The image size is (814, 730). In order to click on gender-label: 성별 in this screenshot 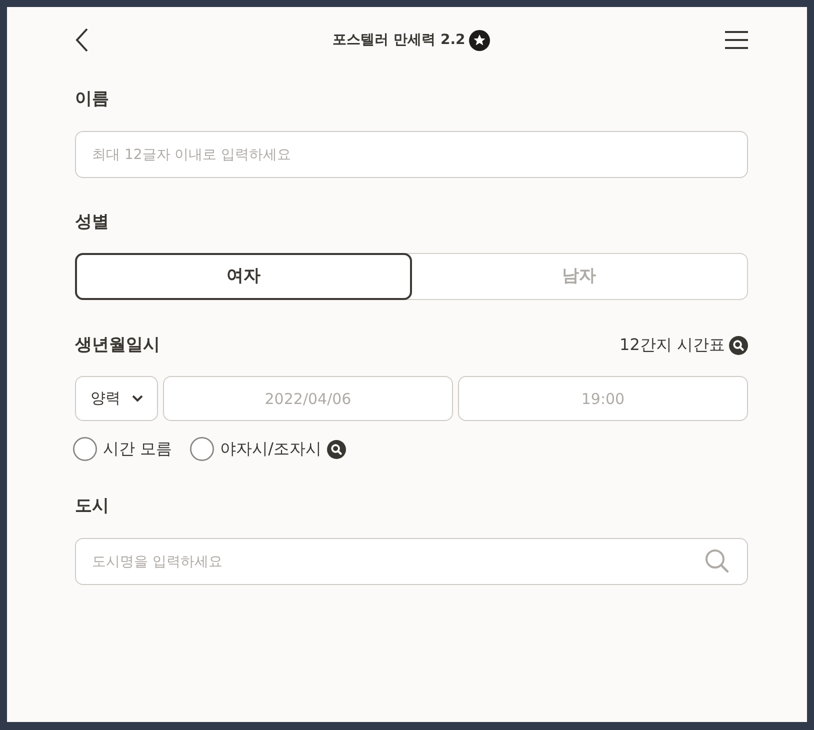, I will do `click(92, 222)`.